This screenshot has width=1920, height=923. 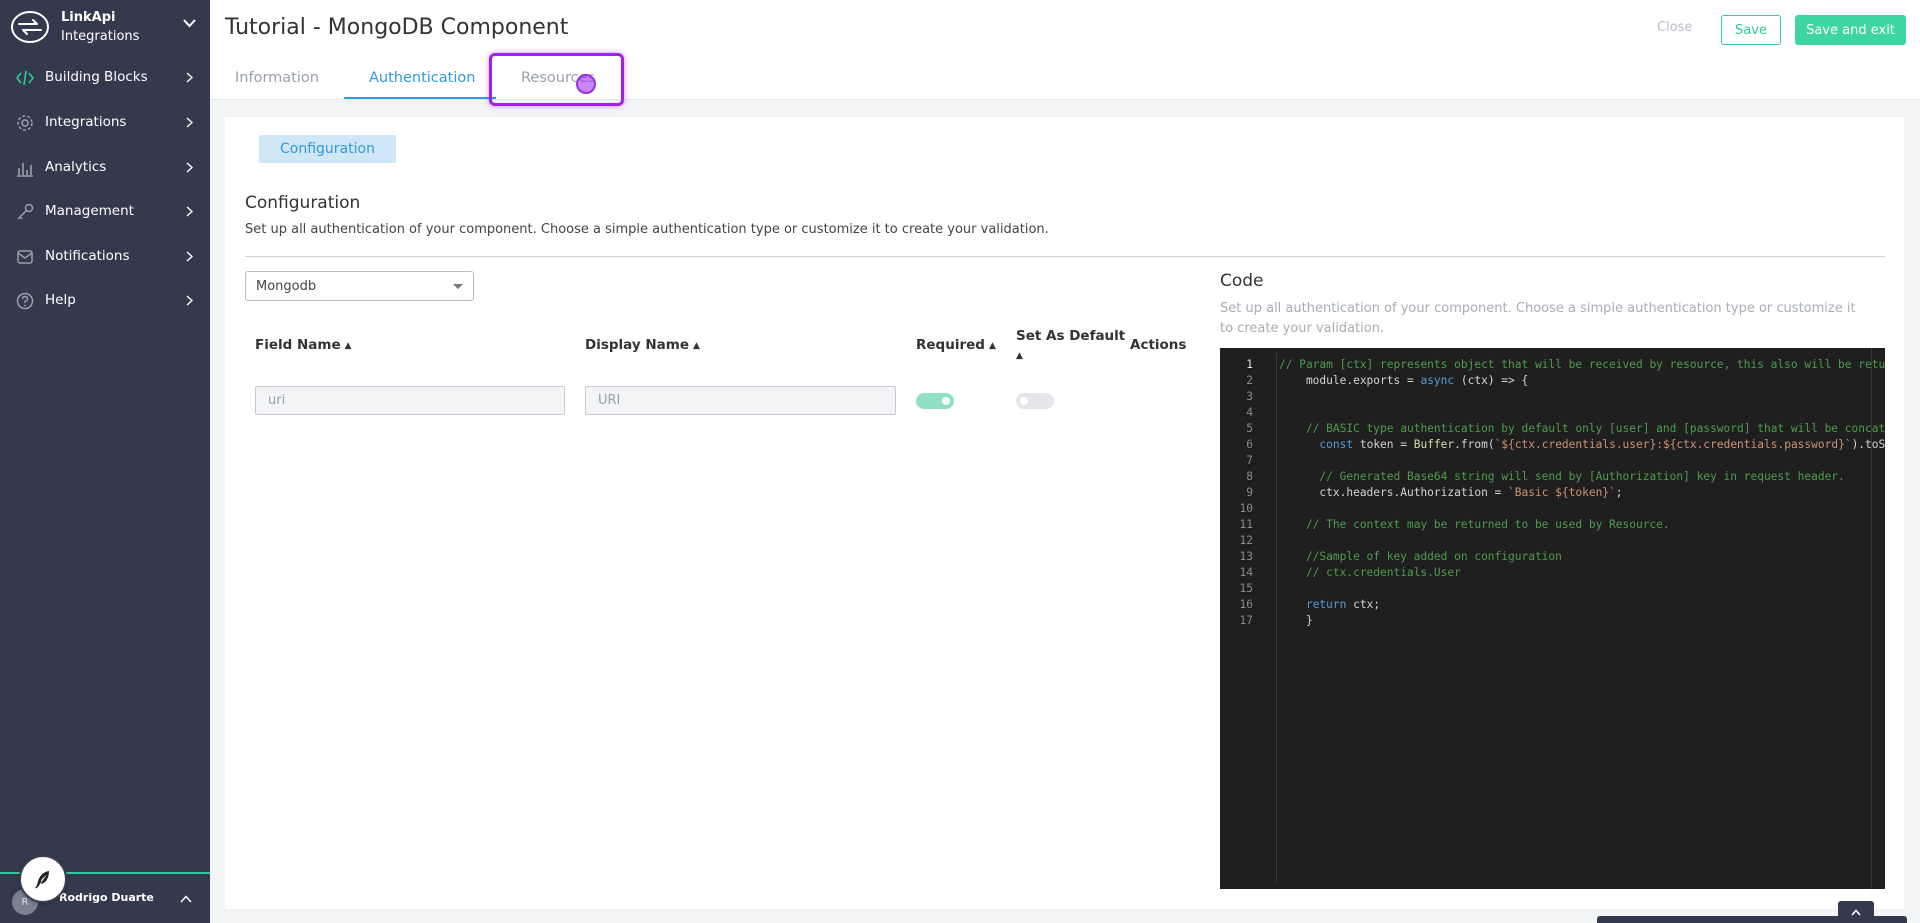 What do you see at coordinates (105, 27) in the screenshot?
I see `brand-switcher: LinkApi Integrations` at bounding box center [105, 27].